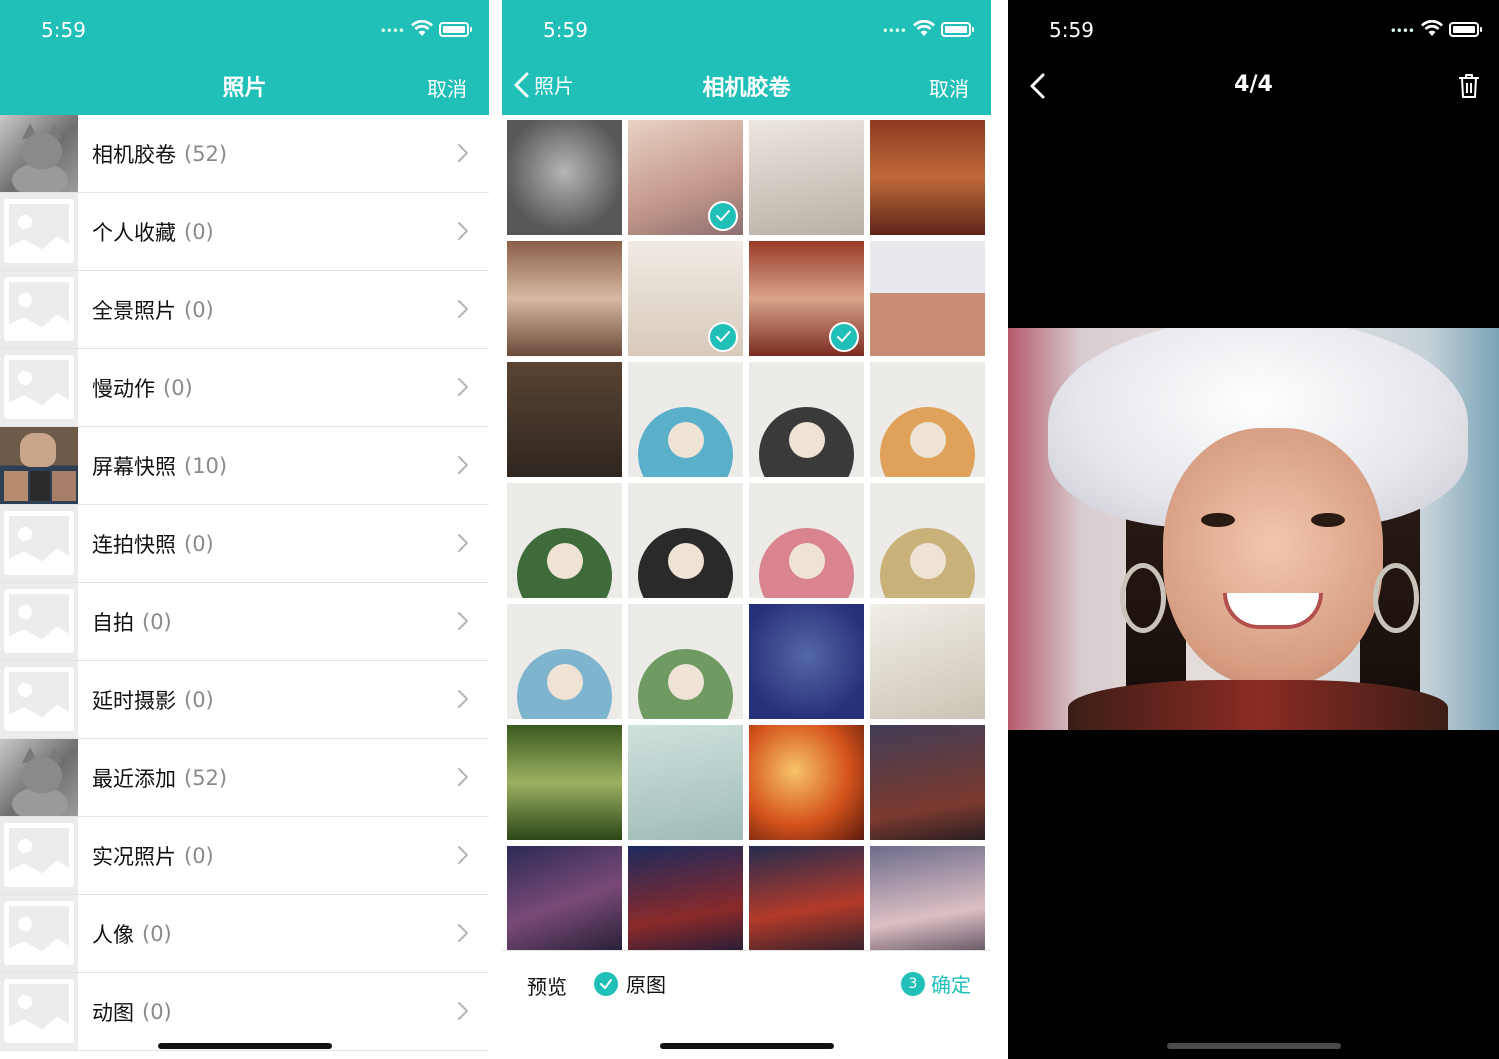 Image resolution: width=1499 pixels, height=1059 pixels. Describe the element at coordinates (113, 934) in the screenshot. I see `album-name: 人像` at that location.